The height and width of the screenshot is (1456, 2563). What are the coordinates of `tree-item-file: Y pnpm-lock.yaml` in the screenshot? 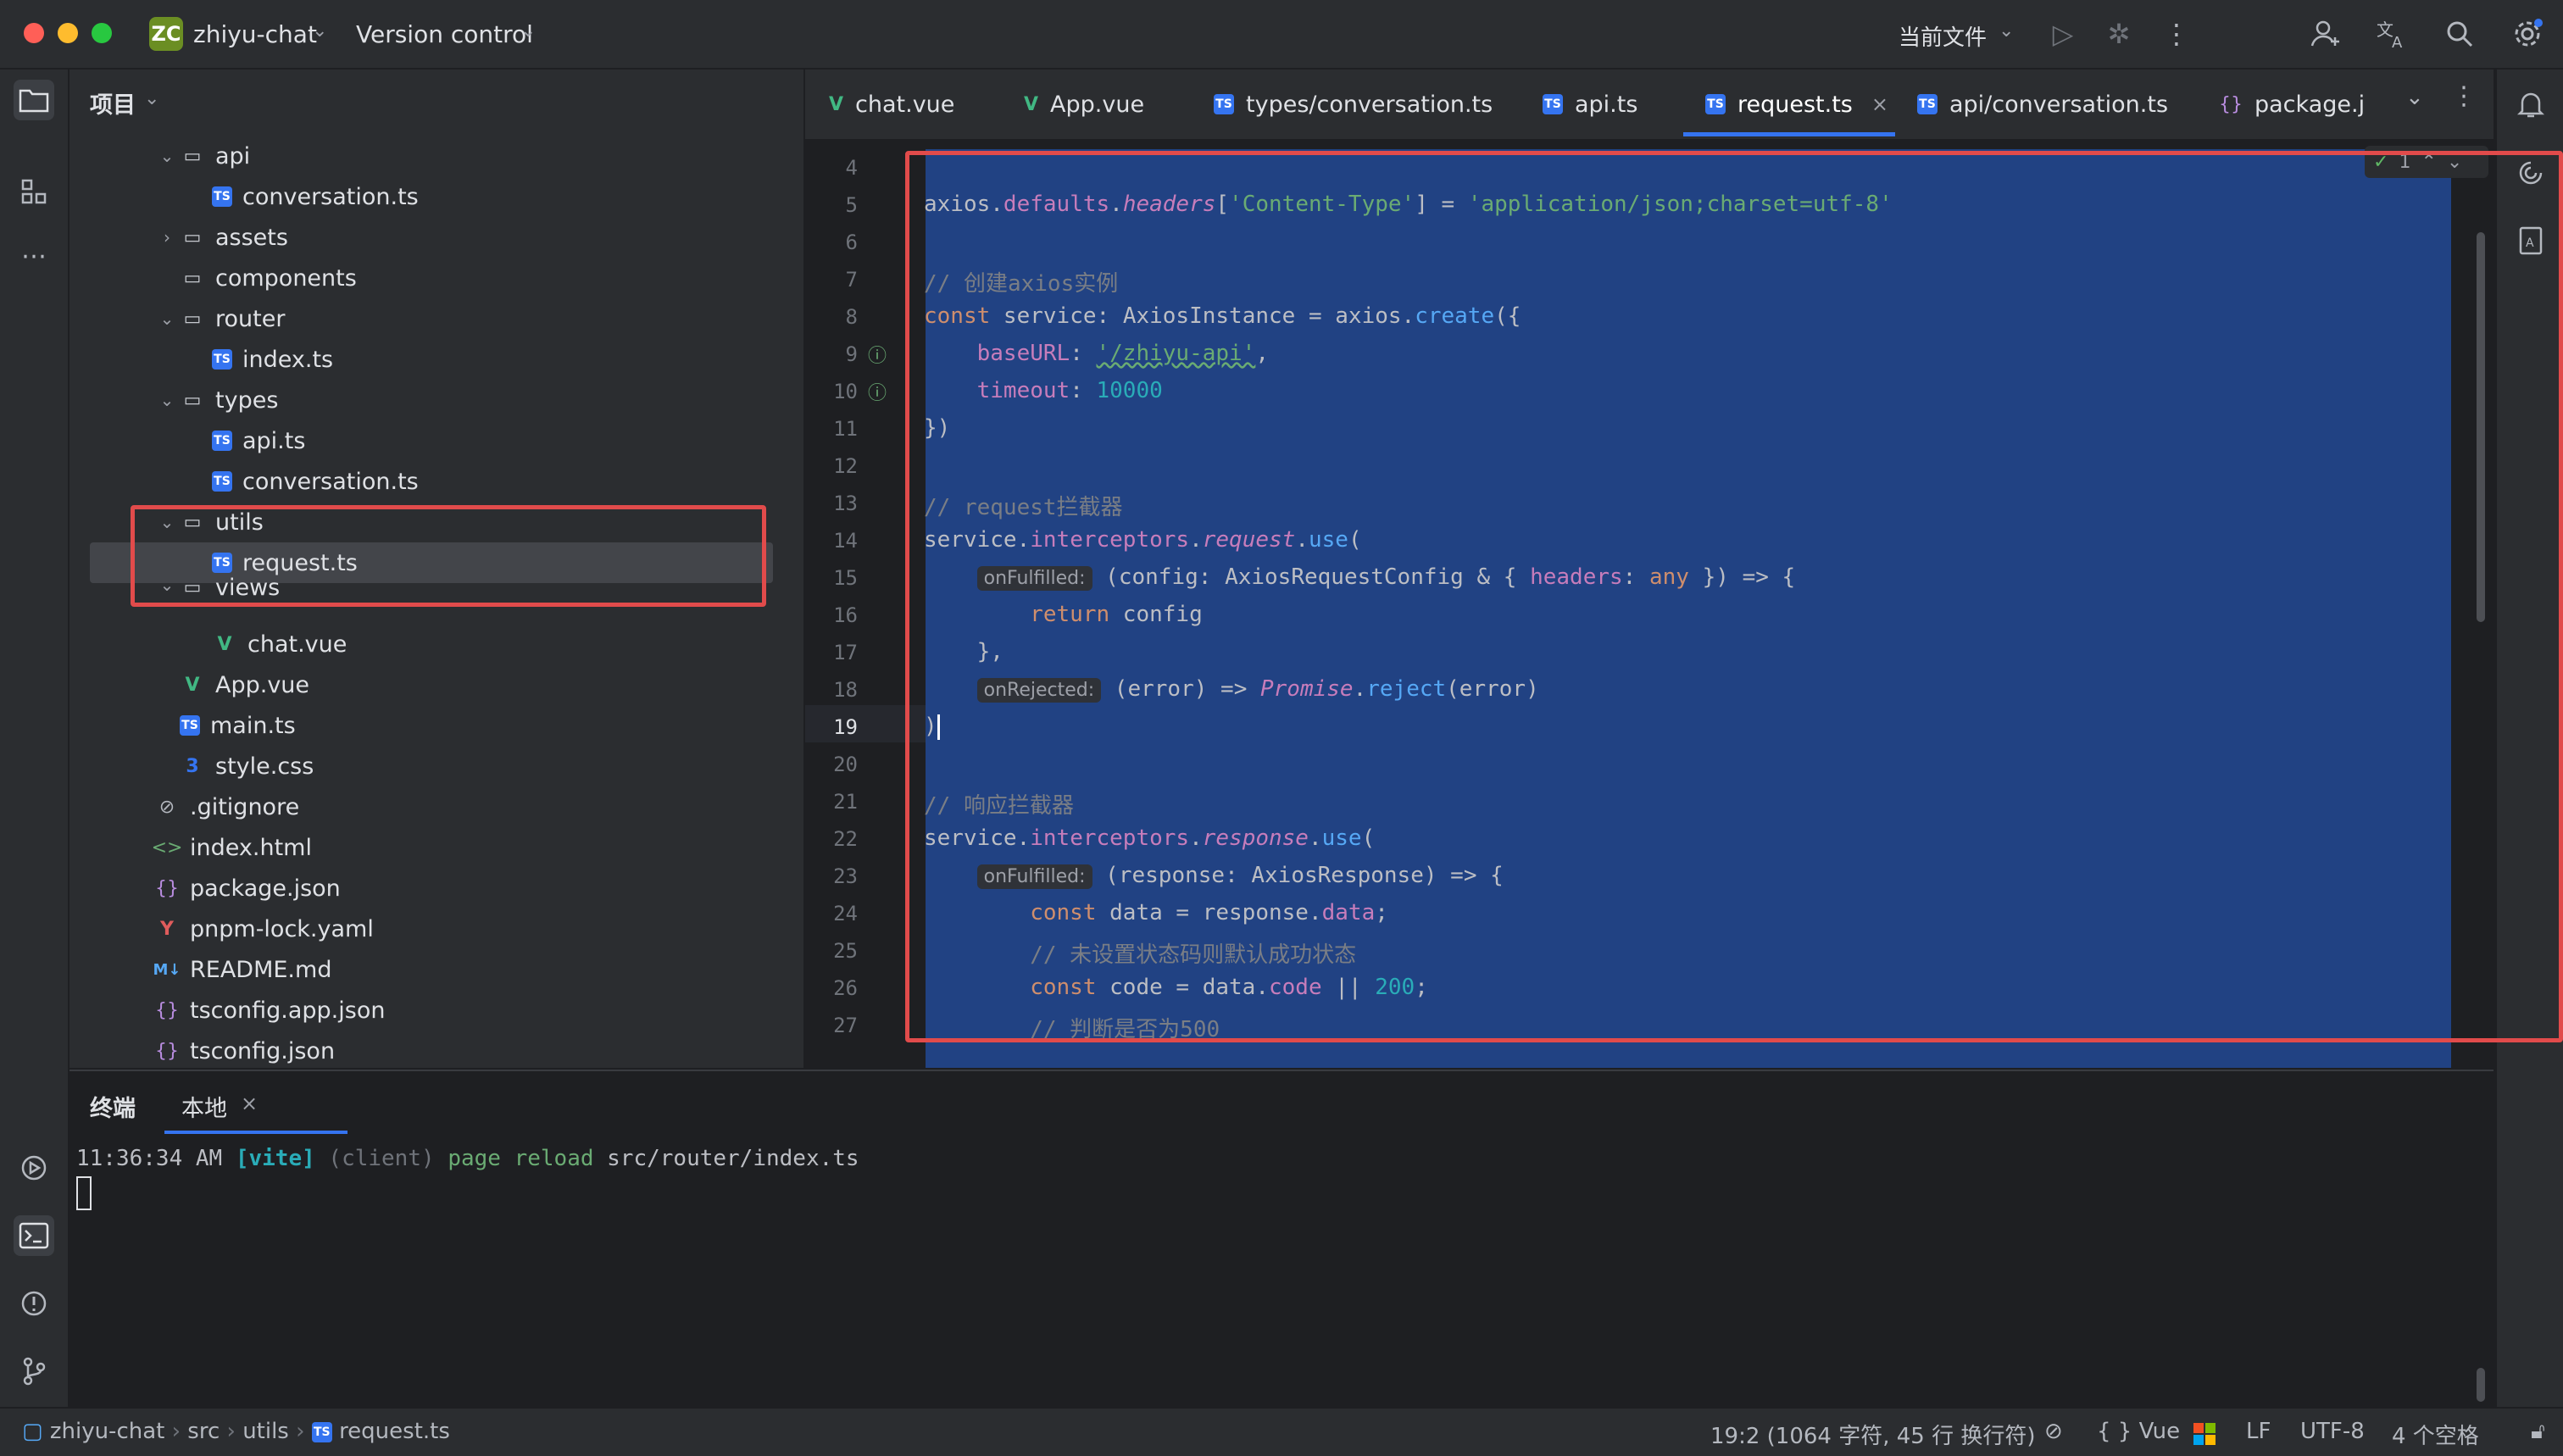 It's located at (470, 929).